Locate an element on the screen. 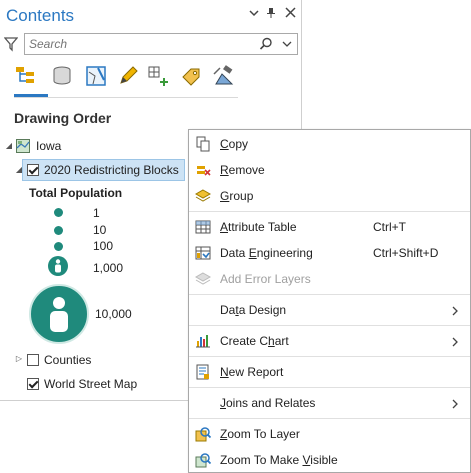 The image size is (471, 473). menu-label: Data Design is located at coordinates (253, 310).